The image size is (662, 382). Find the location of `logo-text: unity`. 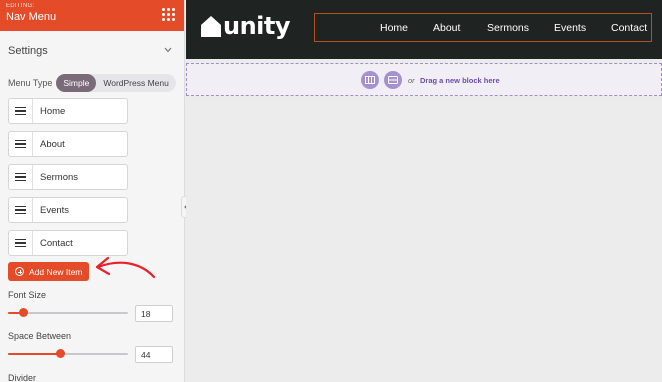

logo-text: unity is located at coordinates (257, 26).